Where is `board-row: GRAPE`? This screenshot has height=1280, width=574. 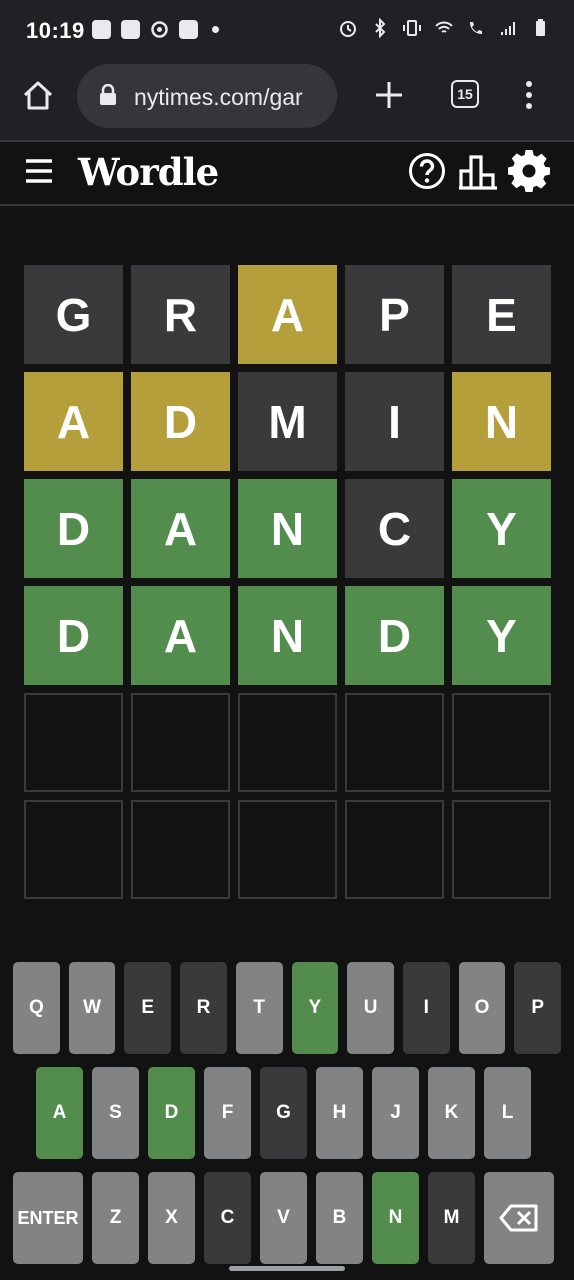 board-row: GRAPE is located at coordinates (287, 314).